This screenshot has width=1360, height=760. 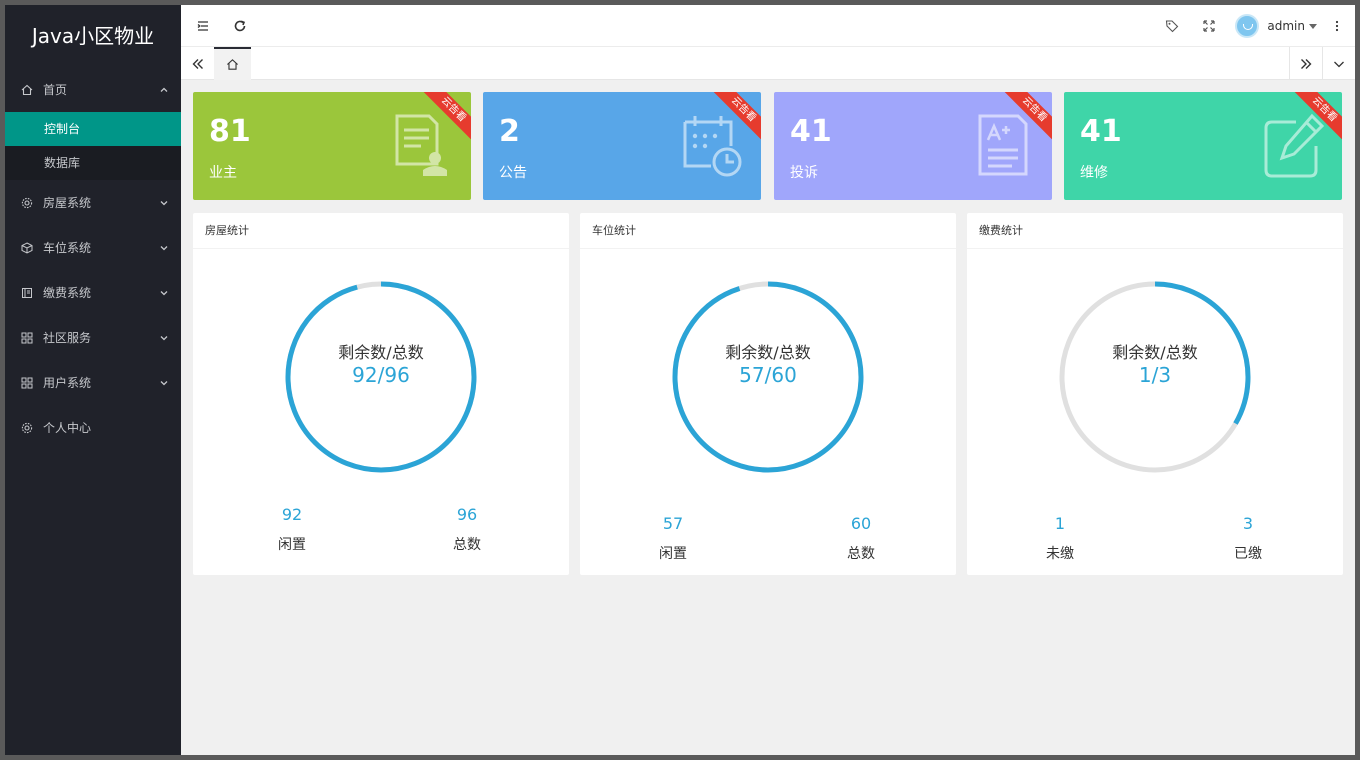 What do you see at coordinates (712, 146) in the screenshot?
I see `calendar-clock-icon` at bounding box center [712, 146].